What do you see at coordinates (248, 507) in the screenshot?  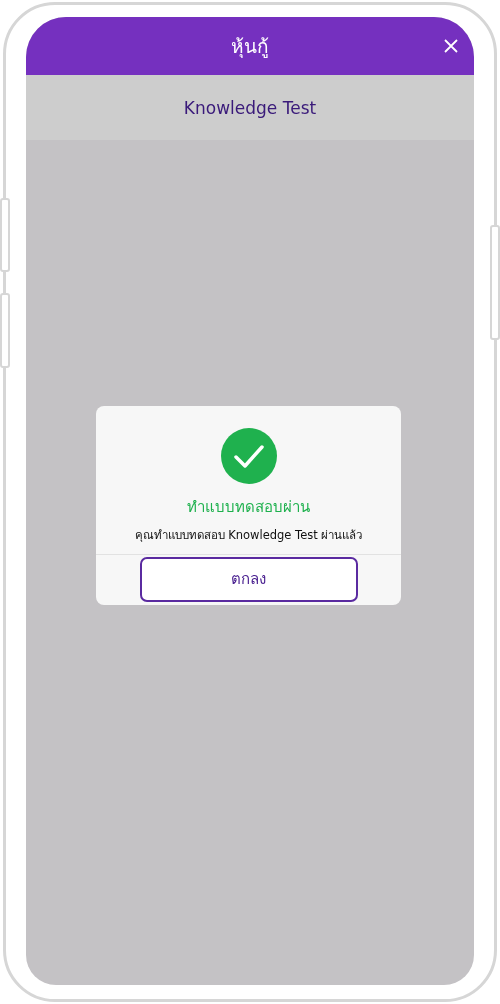 I see `dialog-title: ทำแบบทดสอบผ่าน` at bounding box center [248, 507].